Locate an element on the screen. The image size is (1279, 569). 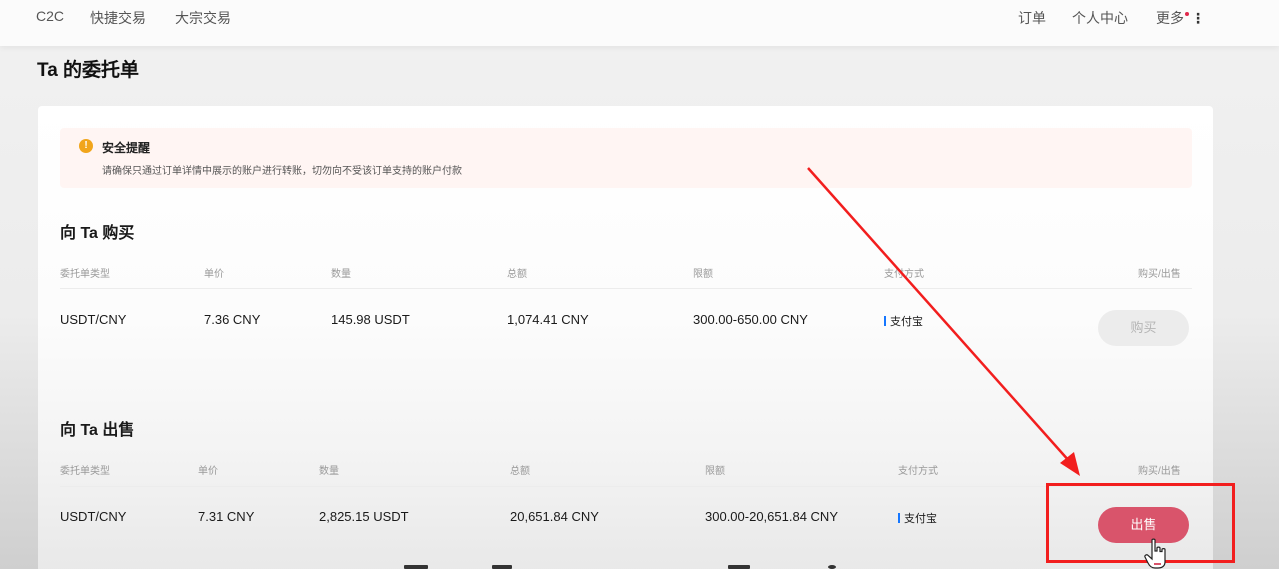
bottom-toolbar-partial is located at coordinates (640, 566).